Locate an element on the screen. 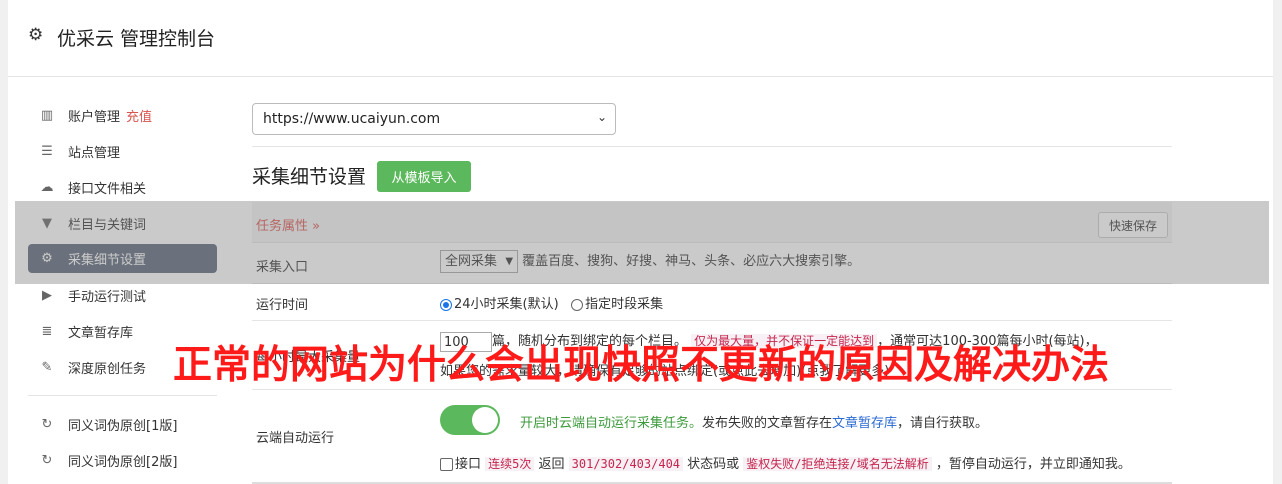  cloud-toggle-text: 开启时云端自动运行采集任务。 is located at coordinates (611, 423).